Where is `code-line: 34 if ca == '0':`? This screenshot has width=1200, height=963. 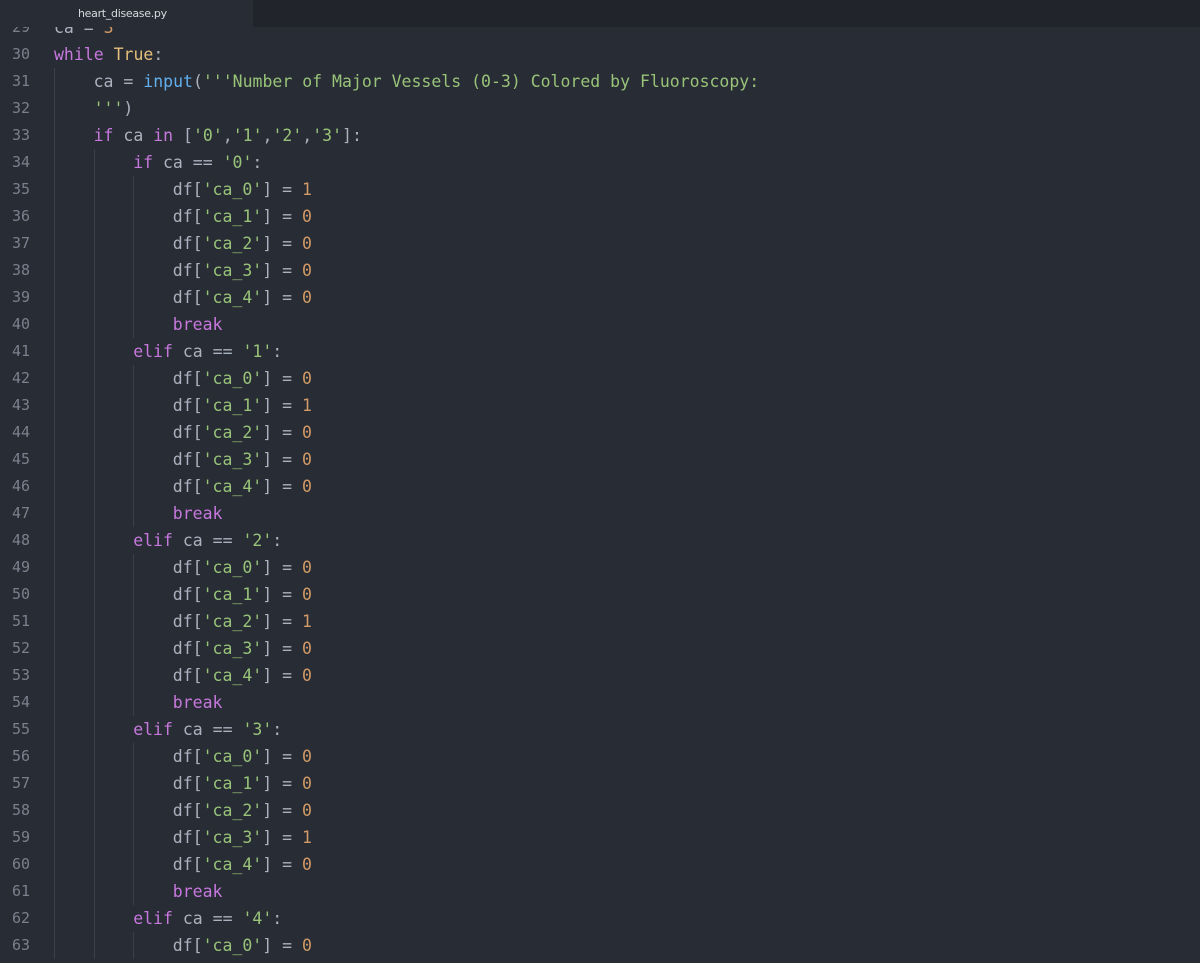
code-line: 34 if ca == '0': is located at coordinates (600, 162).